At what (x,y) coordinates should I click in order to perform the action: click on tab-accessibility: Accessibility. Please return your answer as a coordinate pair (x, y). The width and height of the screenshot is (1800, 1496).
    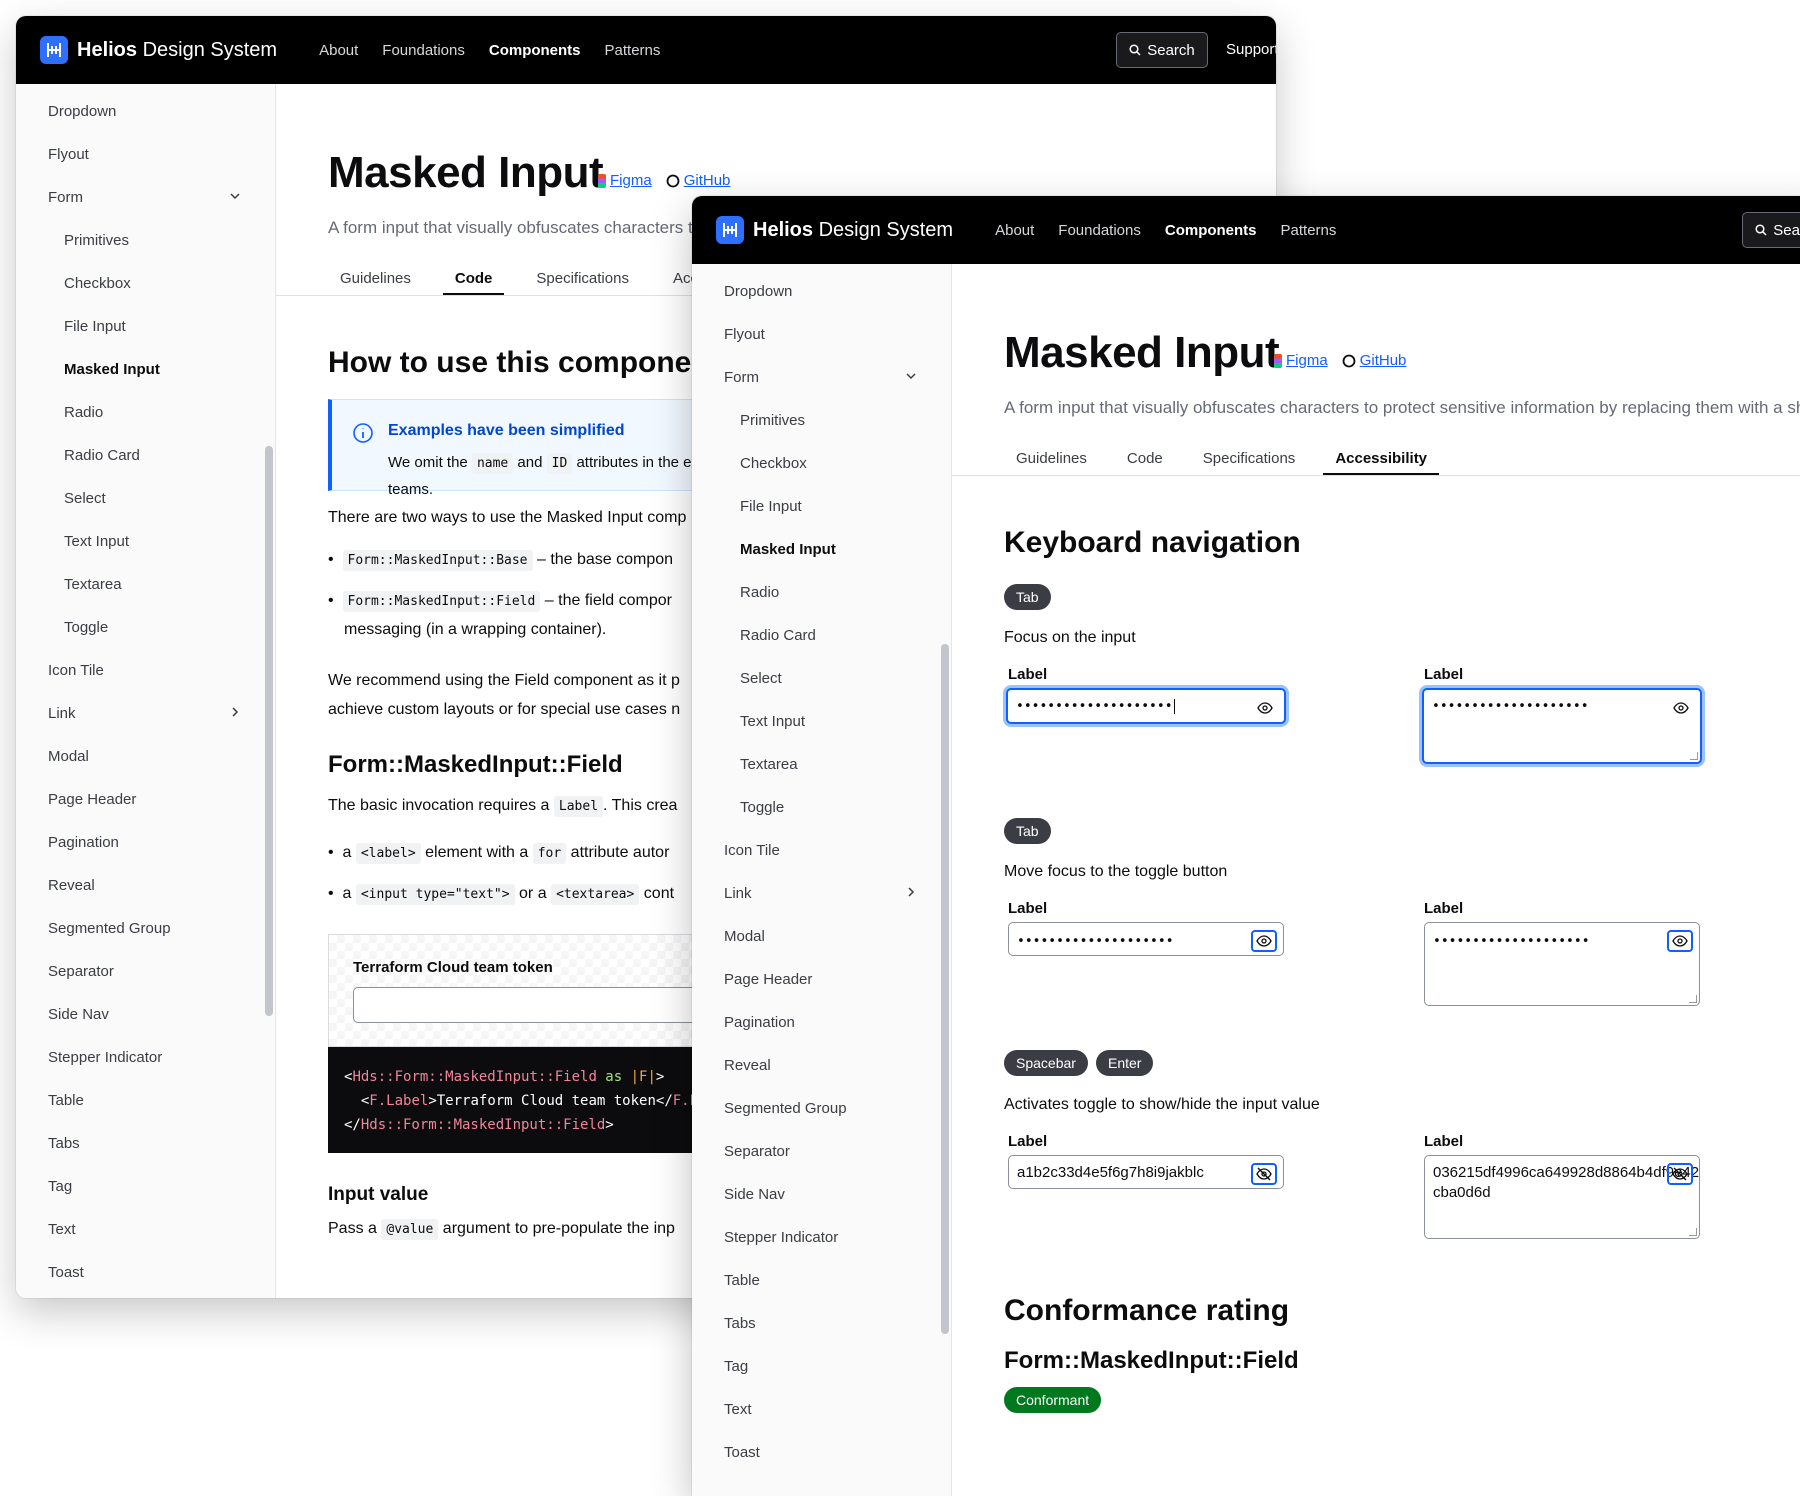
    Looking at the image, I should click on (1381, 459).